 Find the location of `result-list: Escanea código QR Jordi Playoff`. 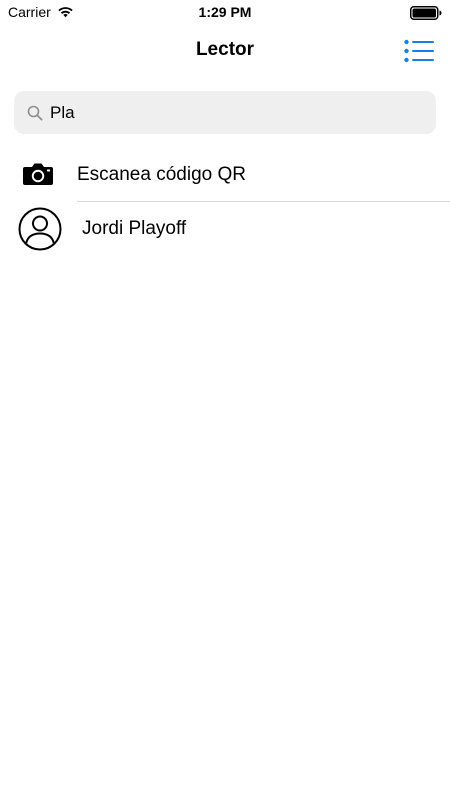

result-list: Escanea código QR Jordi Playoff is located at coordinates (225, 202).